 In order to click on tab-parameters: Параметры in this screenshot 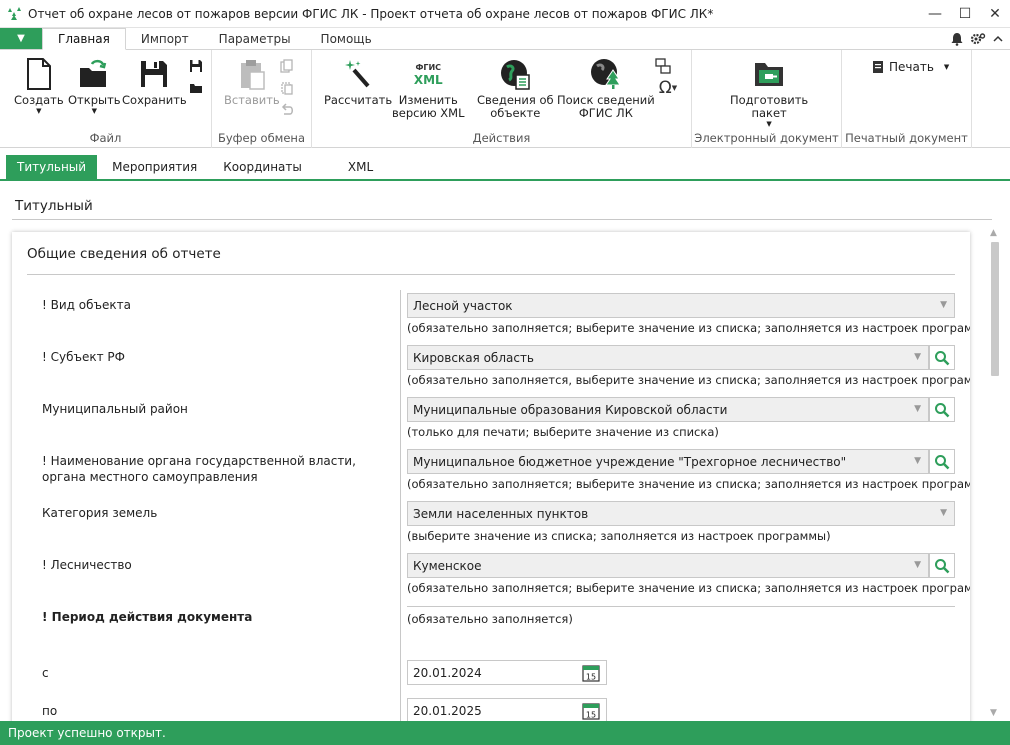, I will do `click(255, 38)`.